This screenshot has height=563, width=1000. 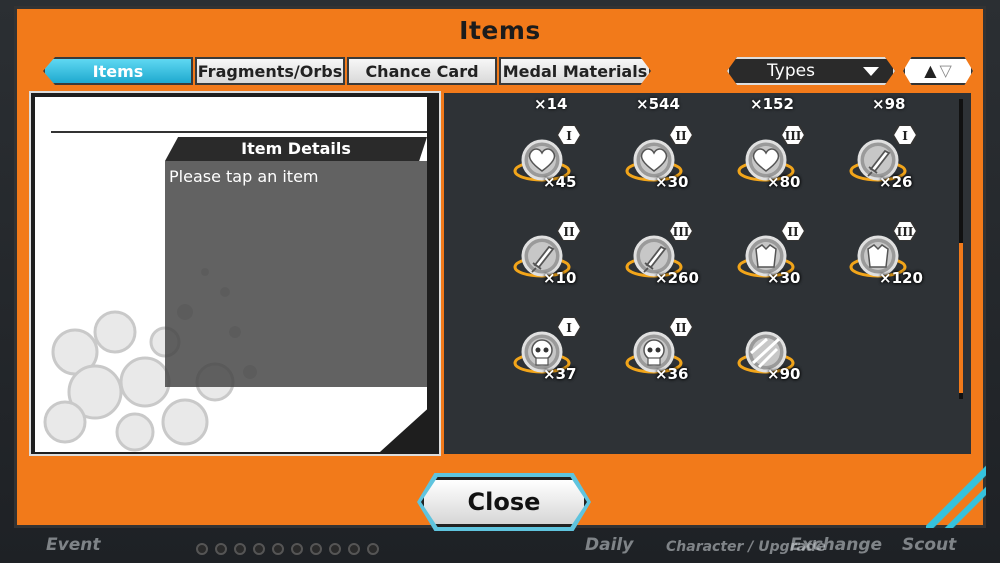 I want to click on tab-items: Items, so click(x=118, y=71).